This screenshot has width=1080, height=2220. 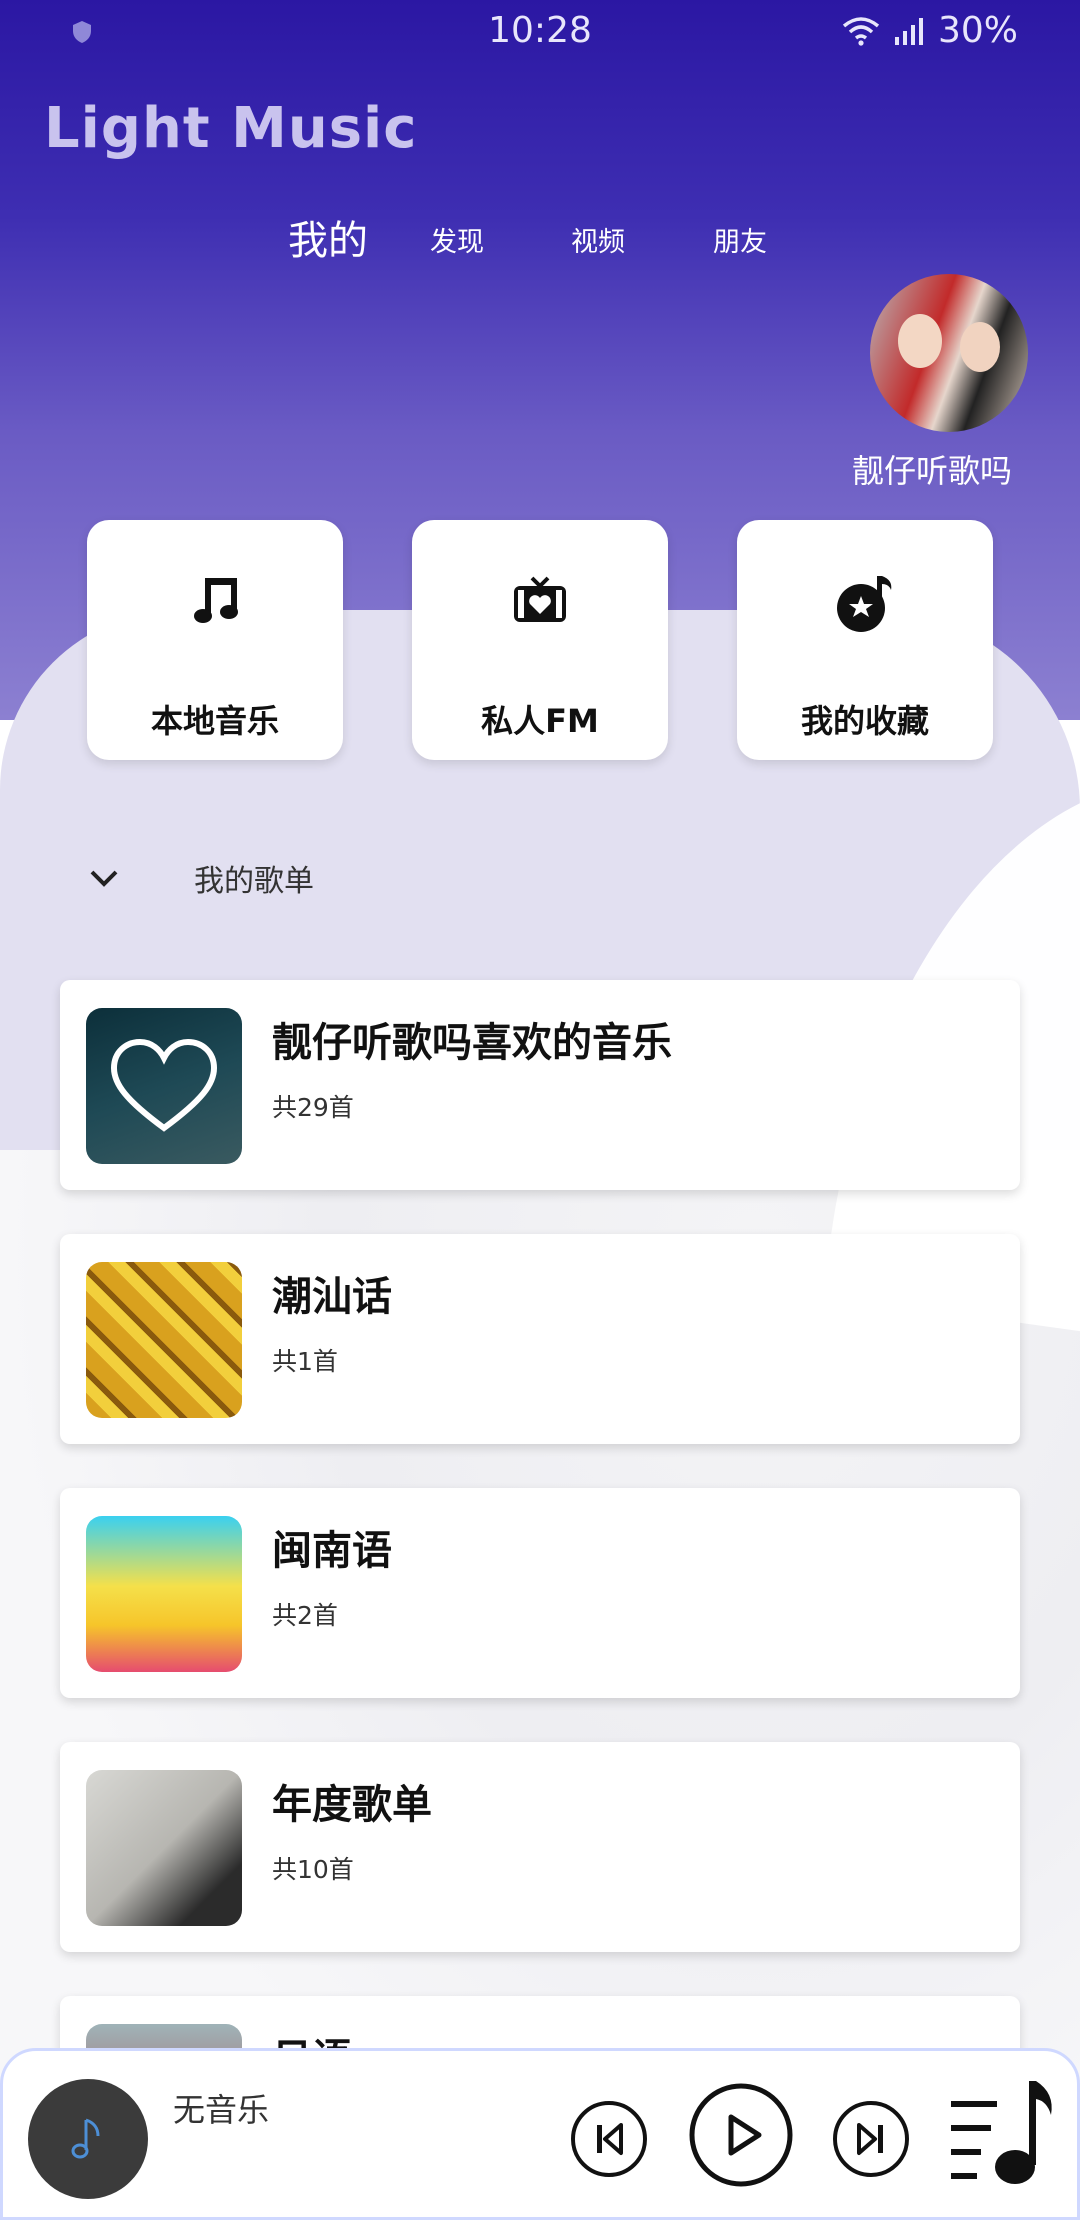 What do you see at coordinates (305, 1615) in the screenshot?
I see `playlist-count: 共2首` at bounding box center [305, 1615].